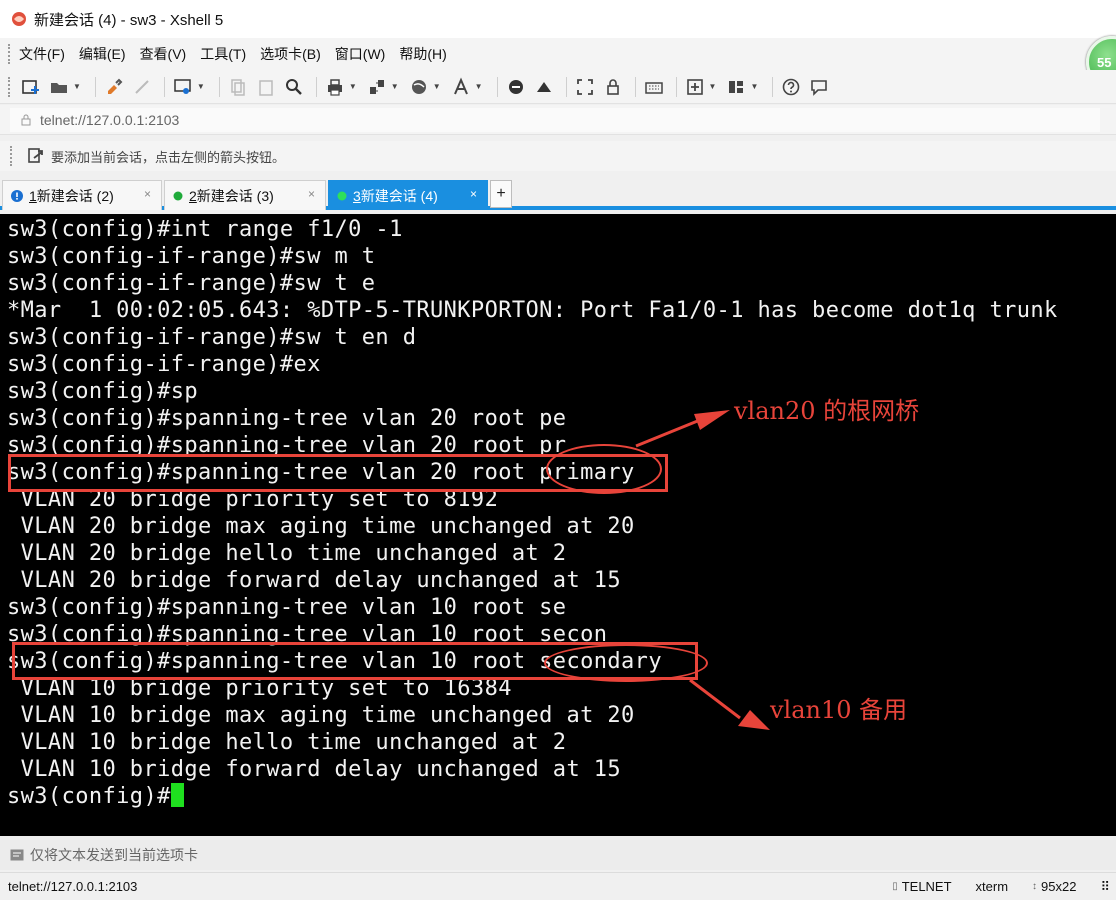 The height and width of the screenshot is (900, 1116). What do you see at coordinates (895, 886) in the screenshot?
I see `protocol-lock-icon: ▯` at bounding box center [895, 886].